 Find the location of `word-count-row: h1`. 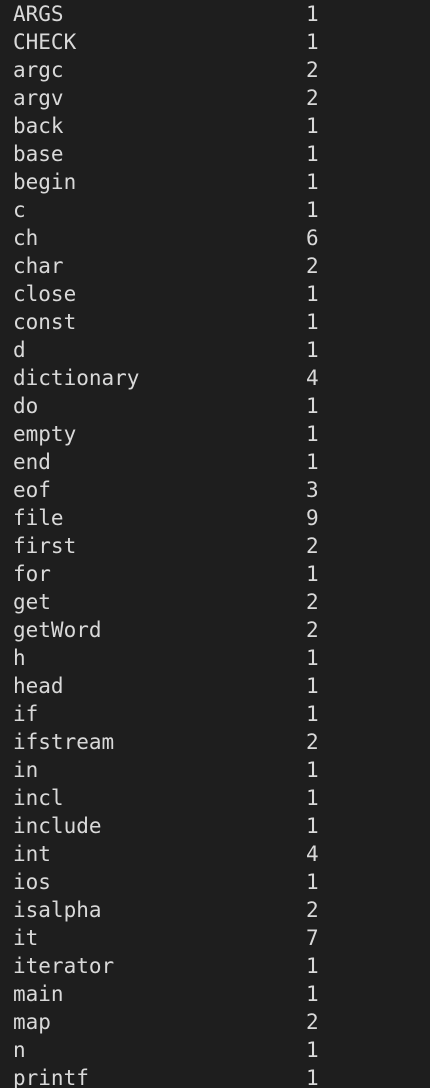

word-count-row: h1 is located at coordinates (215, 658).